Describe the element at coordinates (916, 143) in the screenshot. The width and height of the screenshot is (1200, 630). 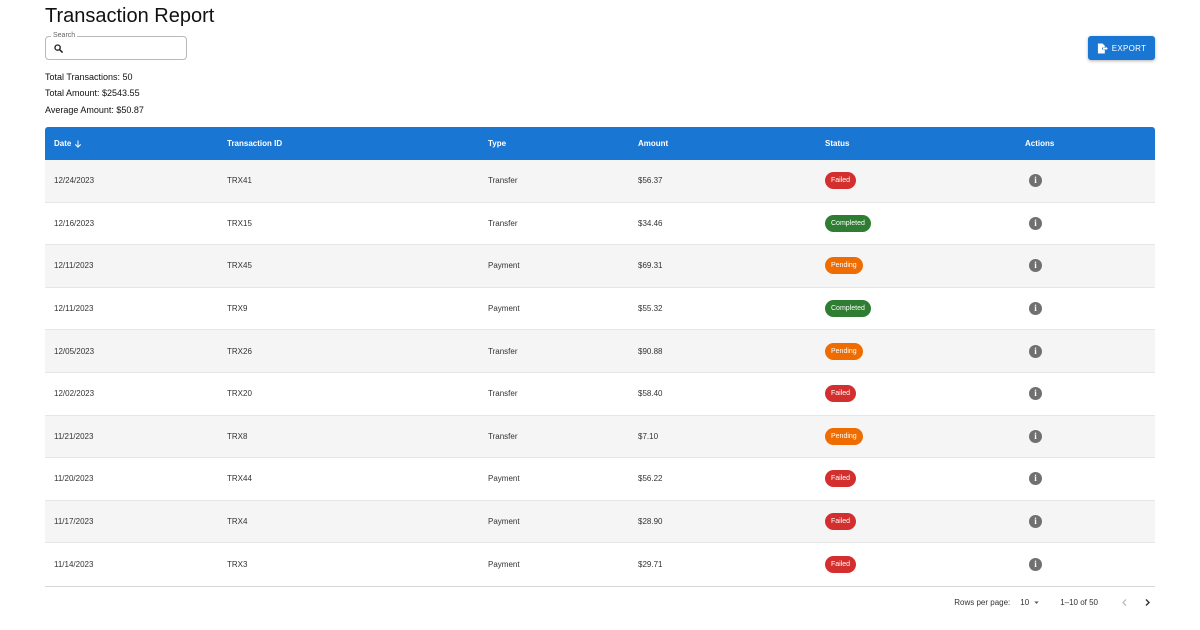
I see `column-header-status: Status` at that location.